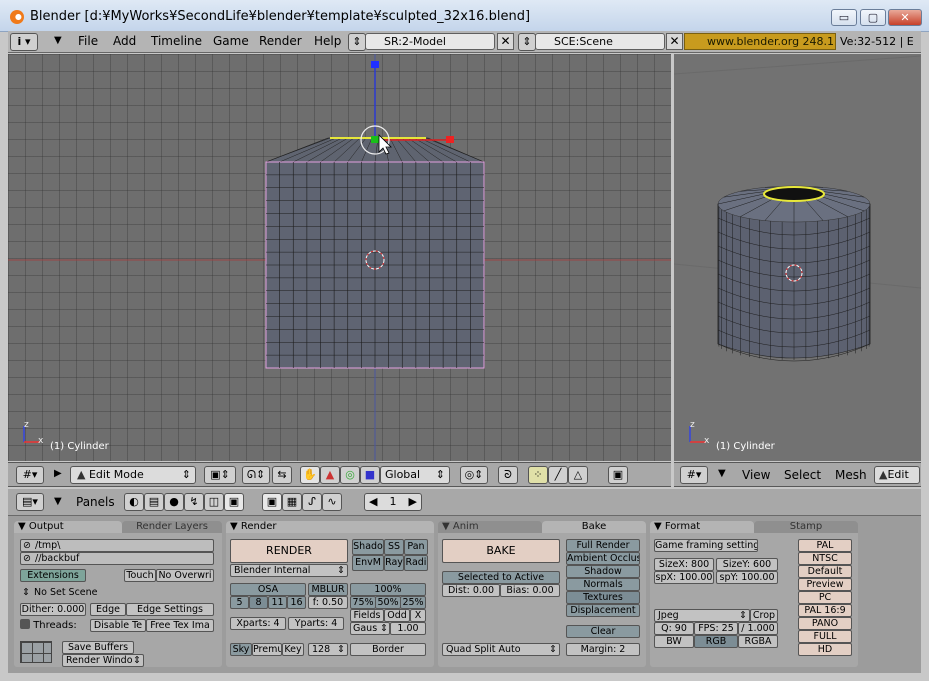 The image size is (929, 681). I want to click on bake-ambient-occlus-toggle: Ambient Occlus, so click(603, 558).